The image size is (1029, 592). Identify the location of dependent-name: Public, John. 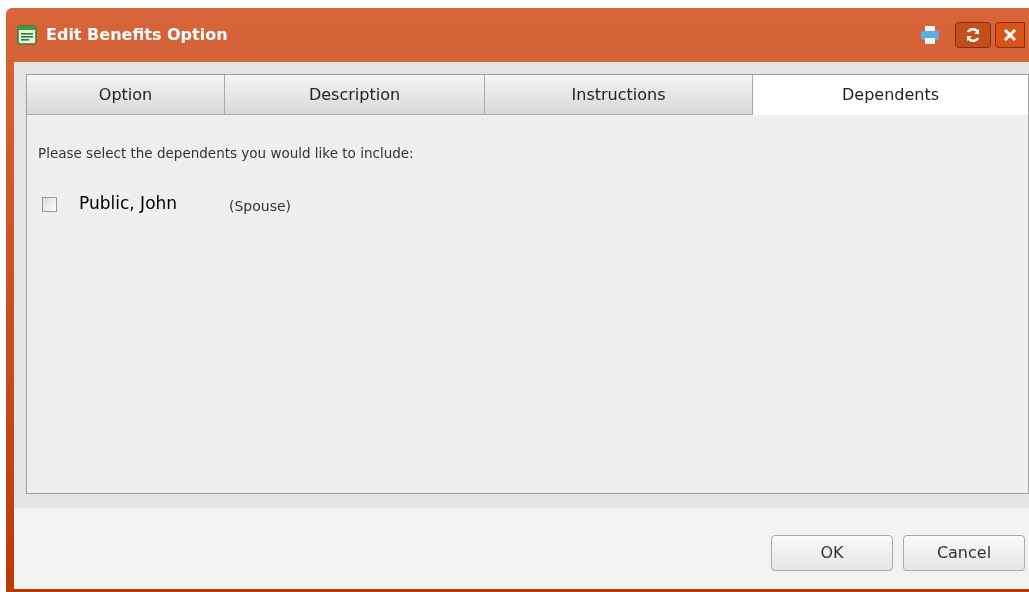
(129, 204).